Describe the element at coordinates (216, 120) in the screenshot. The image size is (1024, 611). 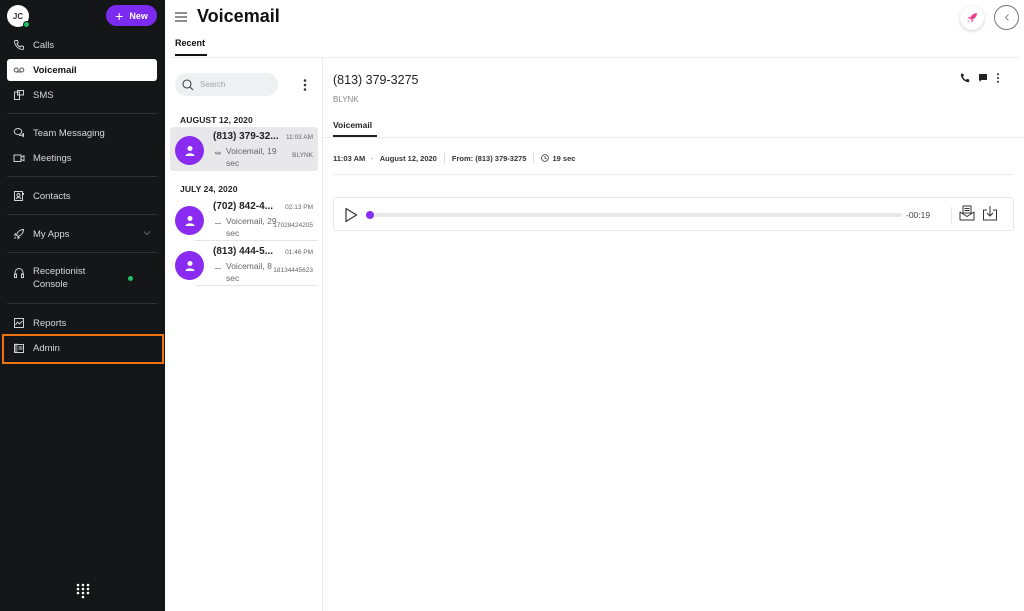
I see `date-group-header: AUGUST 12, 2020` at that location.